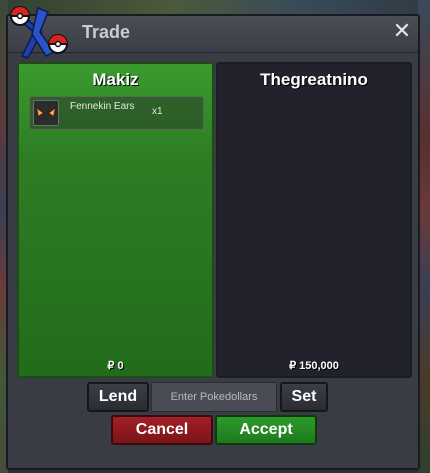  What do you see at coordinates (115, 79) in the screenshot?
I see `my-player-name: Makiz` at bounding box center [115, 79].